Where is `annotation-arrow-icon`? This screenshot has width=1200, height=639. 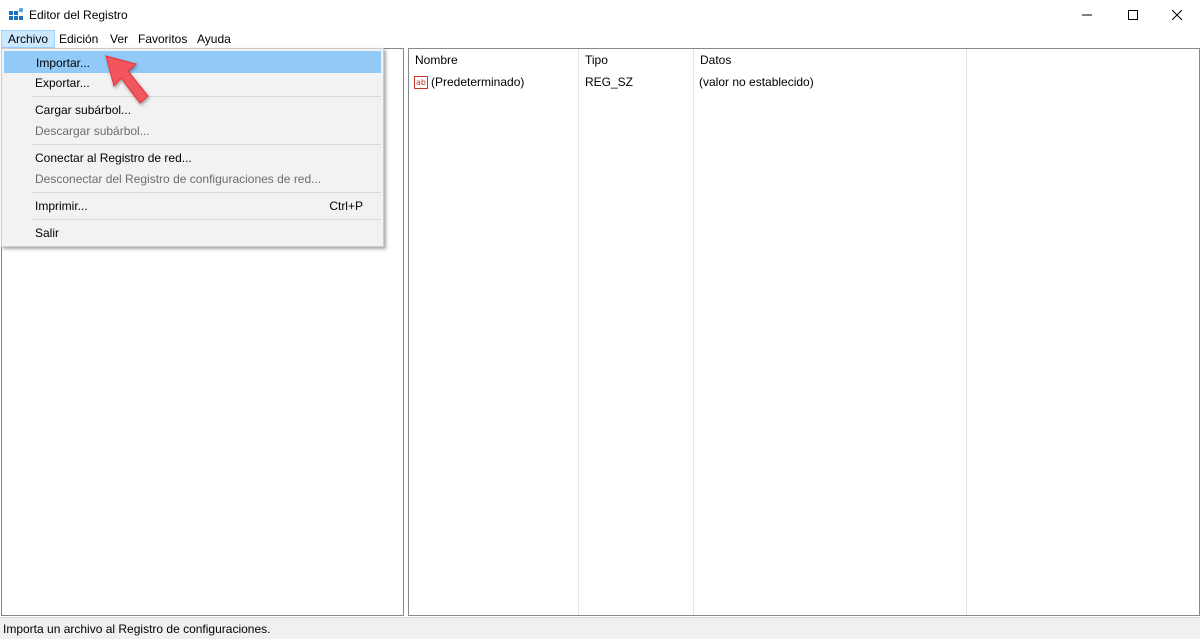 annotation-arrow-icon is located at coordinates (127, 79).